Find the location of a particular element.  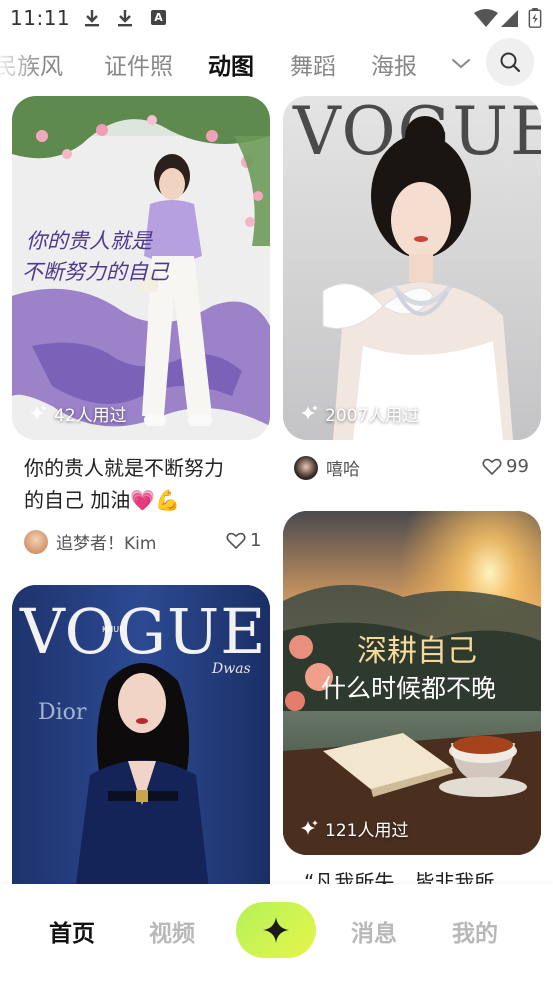

chevron-down-icon is located at coordinates (461, 63).